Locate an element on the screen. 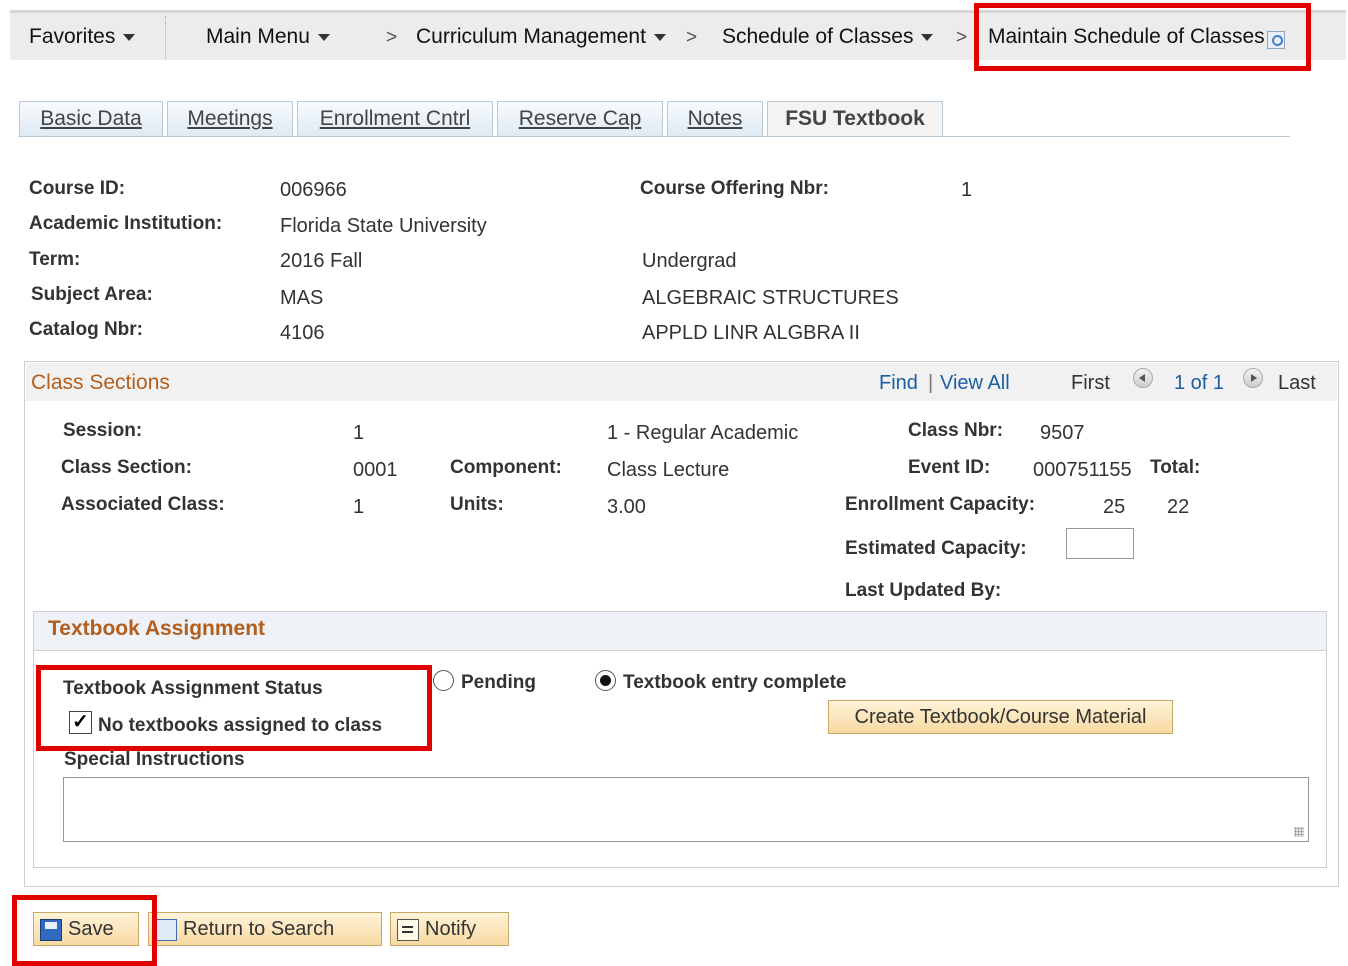 This screenshot has width=1348, height=966. curriculum-management-menu: Curriculum Management is located at coordinates (541, 37).